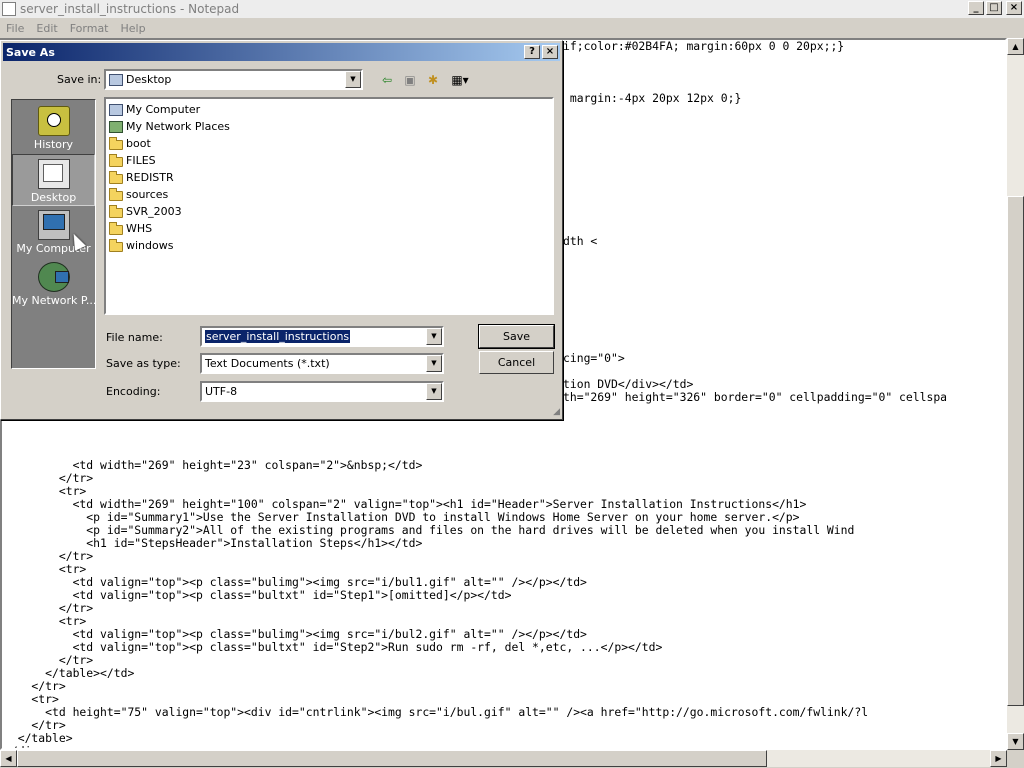  I want to click on scrollbar-corner, so click(1015, 759).